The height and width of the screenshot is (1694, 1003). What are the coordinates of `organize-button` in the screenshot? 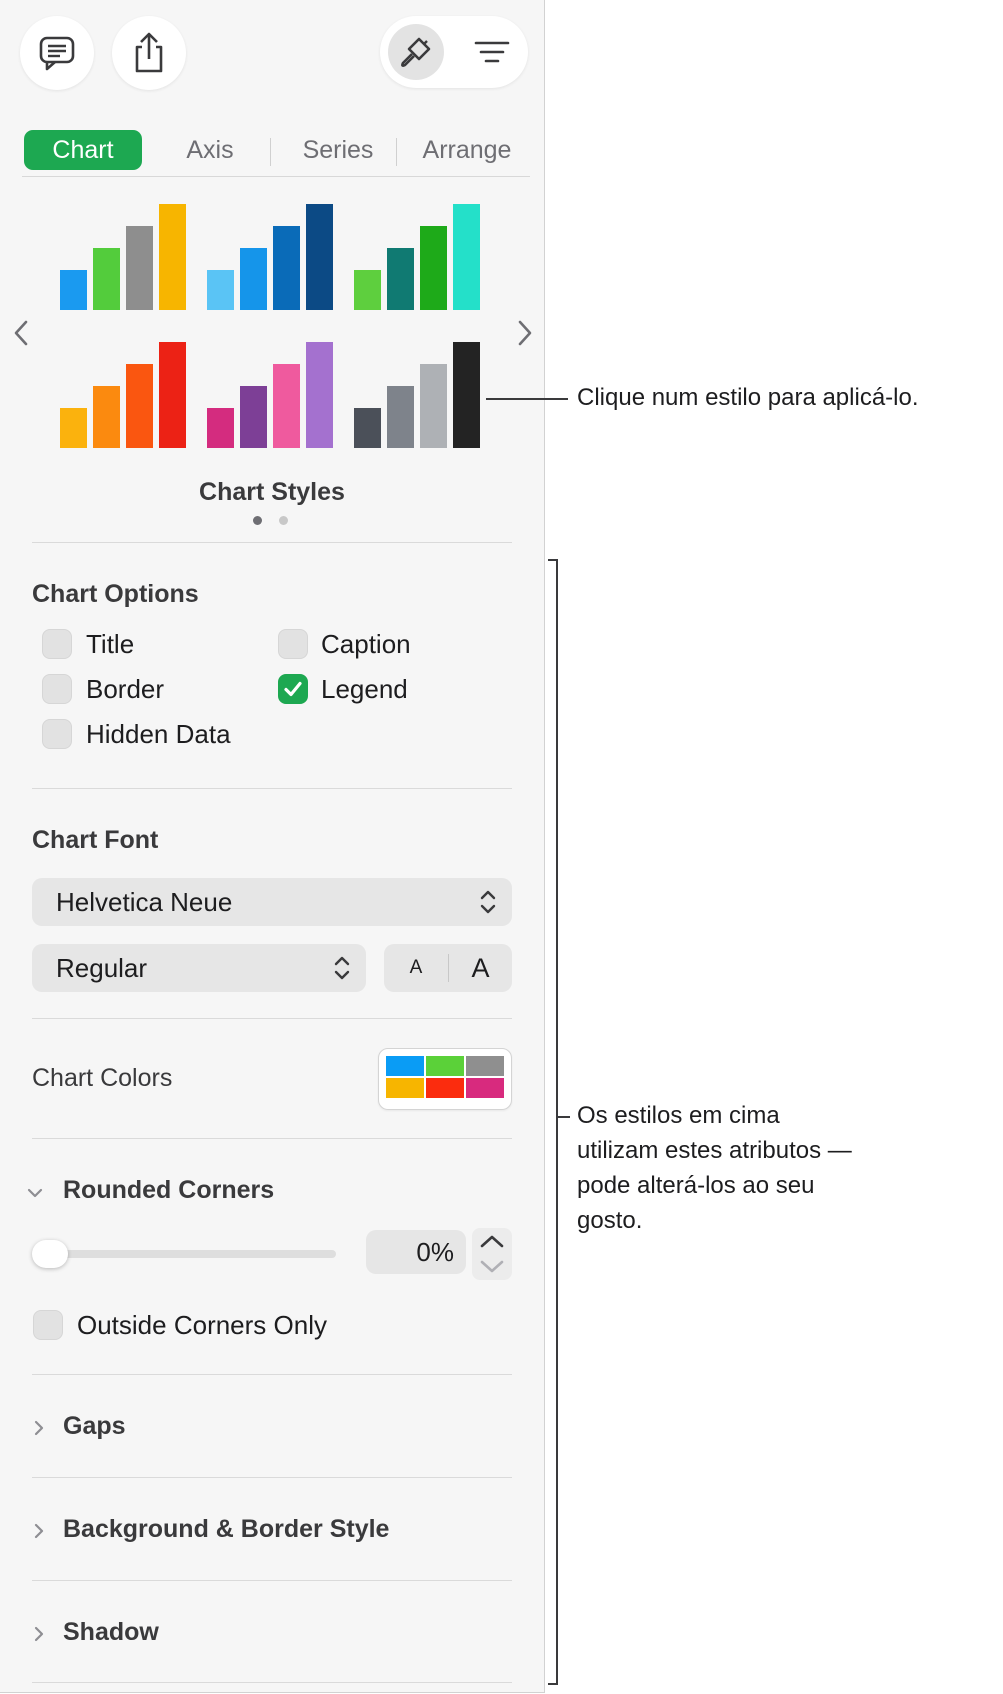 It's located at (492, 52).